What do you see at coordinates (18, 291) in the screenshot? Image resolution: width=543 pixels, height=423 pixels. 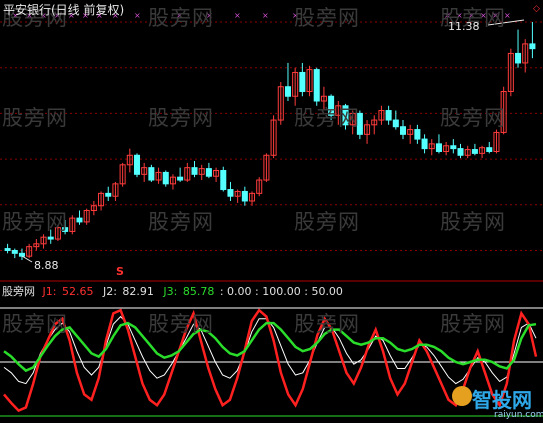 I see `indicator-name: 股旁网` at bounding box center [18, 291].